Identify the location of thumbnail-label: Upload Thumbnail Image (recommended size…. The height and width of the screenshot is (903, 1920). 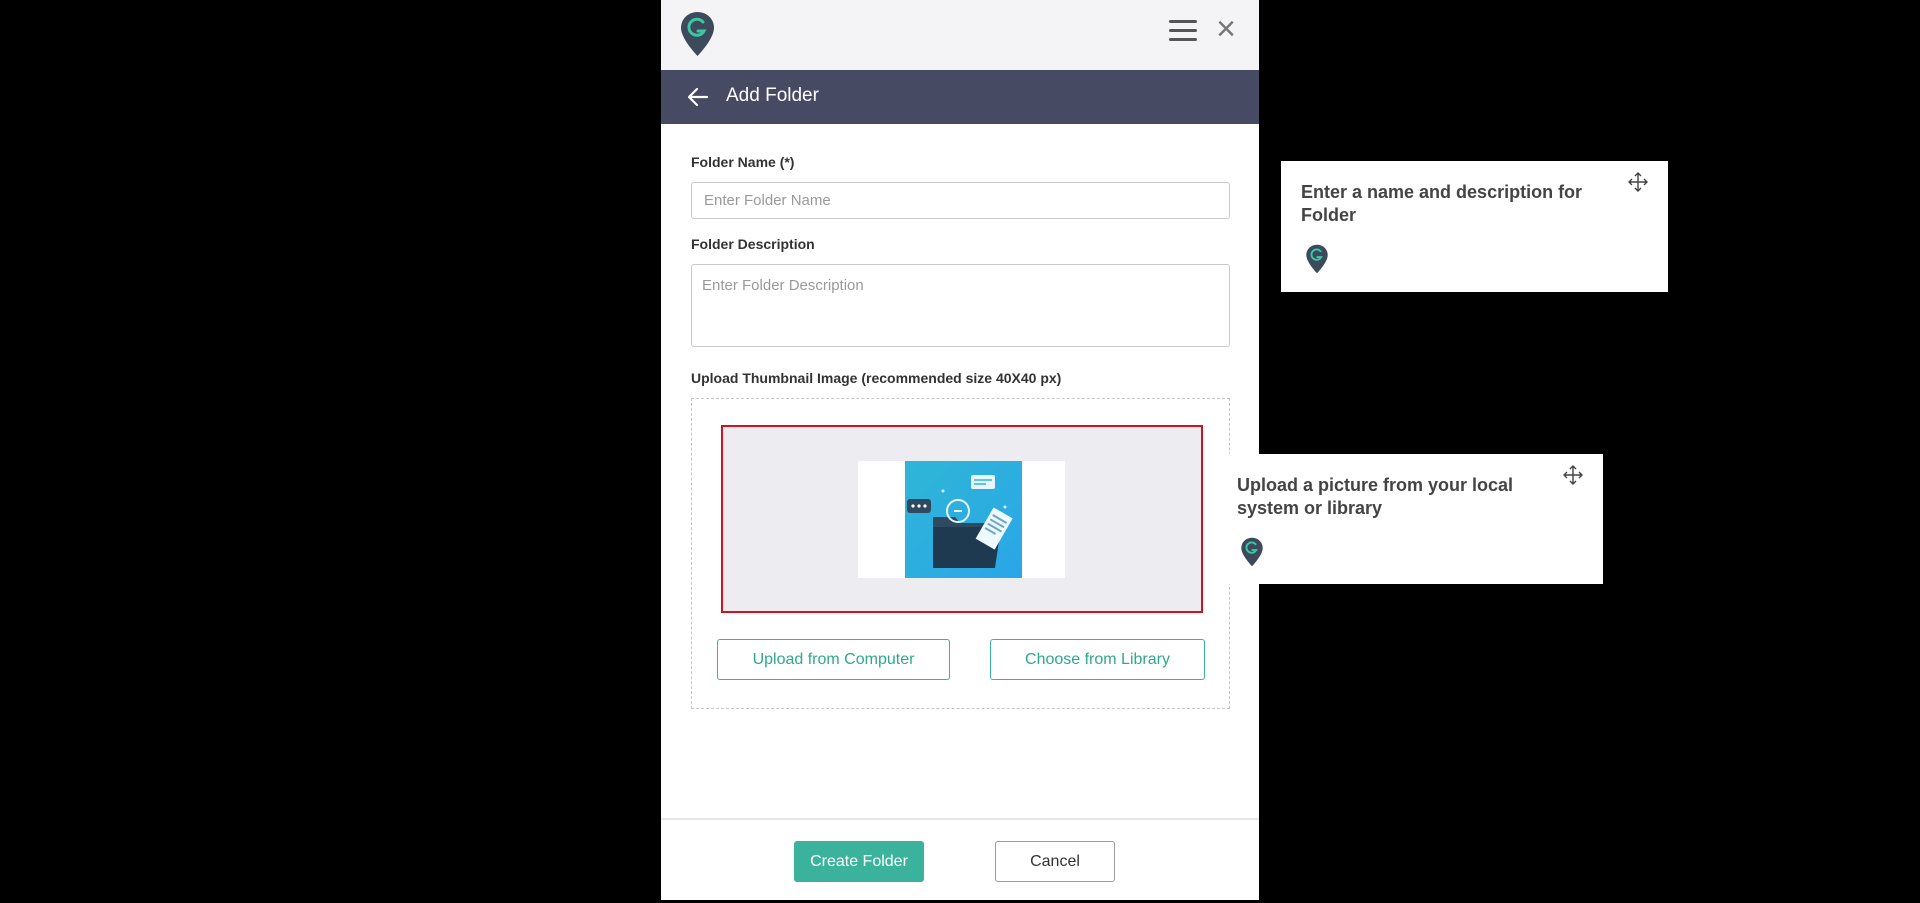
(876, 378).